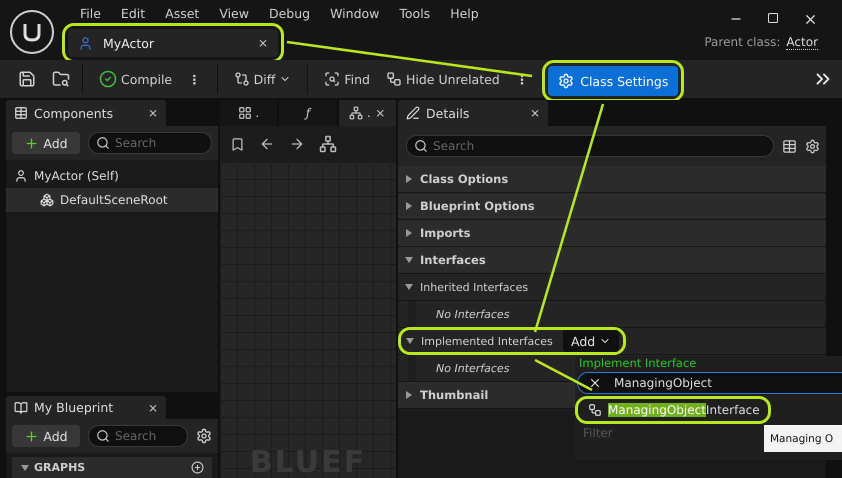 The image size is (842, 478). I want to click on panel-tab: Details ×, so click(473, 113).